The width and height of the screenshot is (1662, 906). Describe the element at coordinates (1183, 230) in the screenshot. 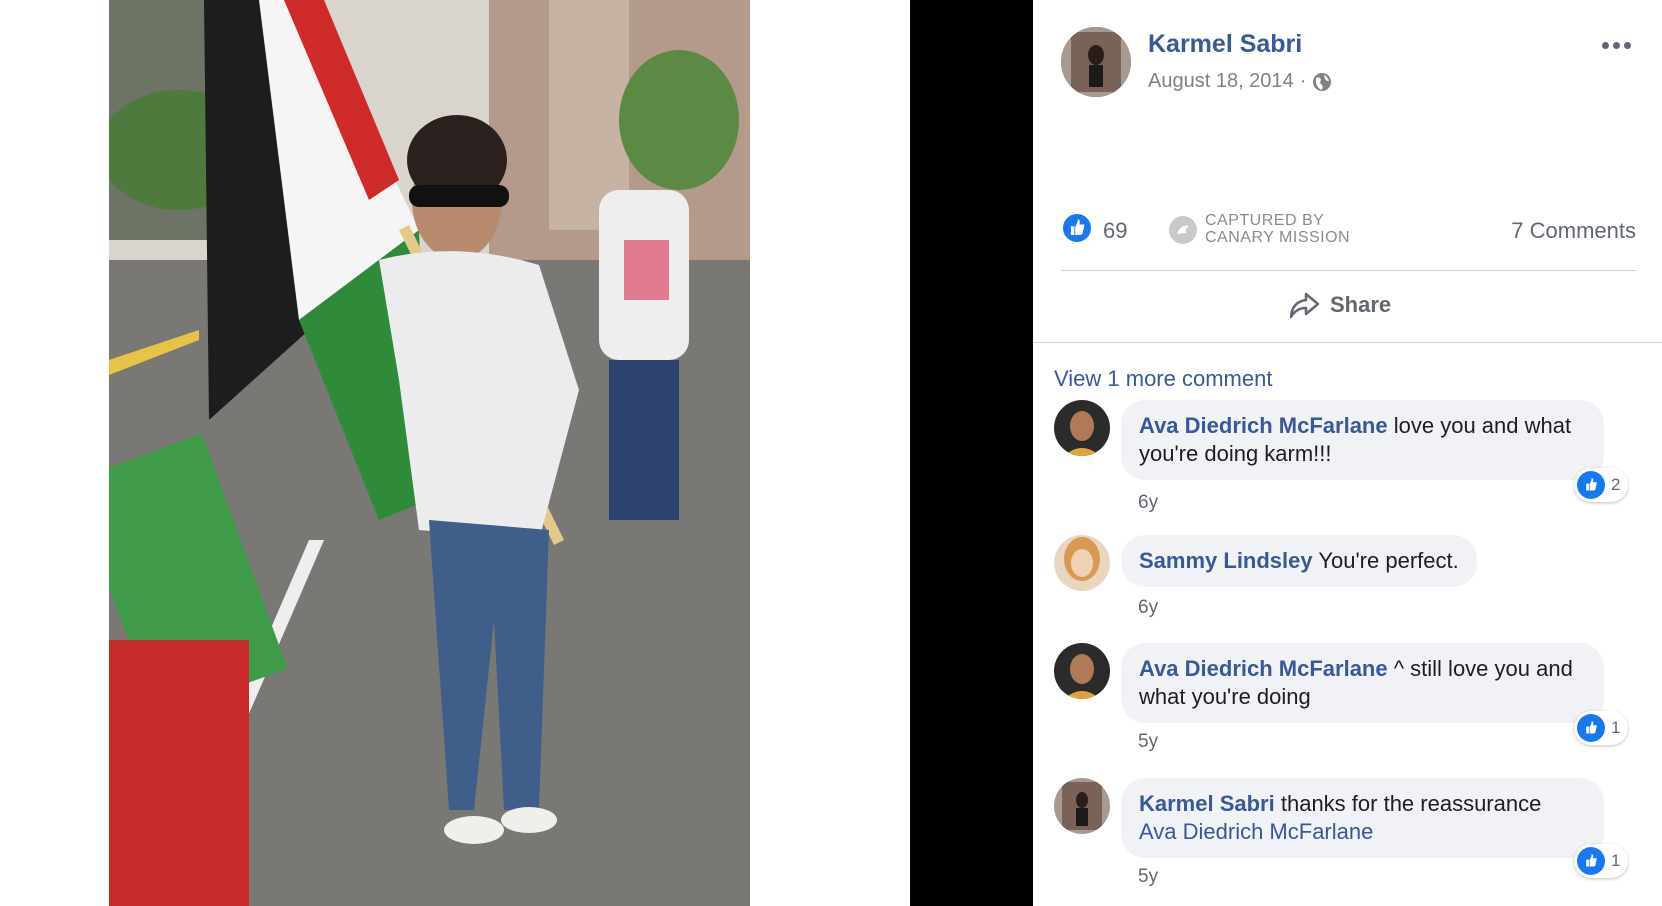

I see `canary-mission-icon` at that location.